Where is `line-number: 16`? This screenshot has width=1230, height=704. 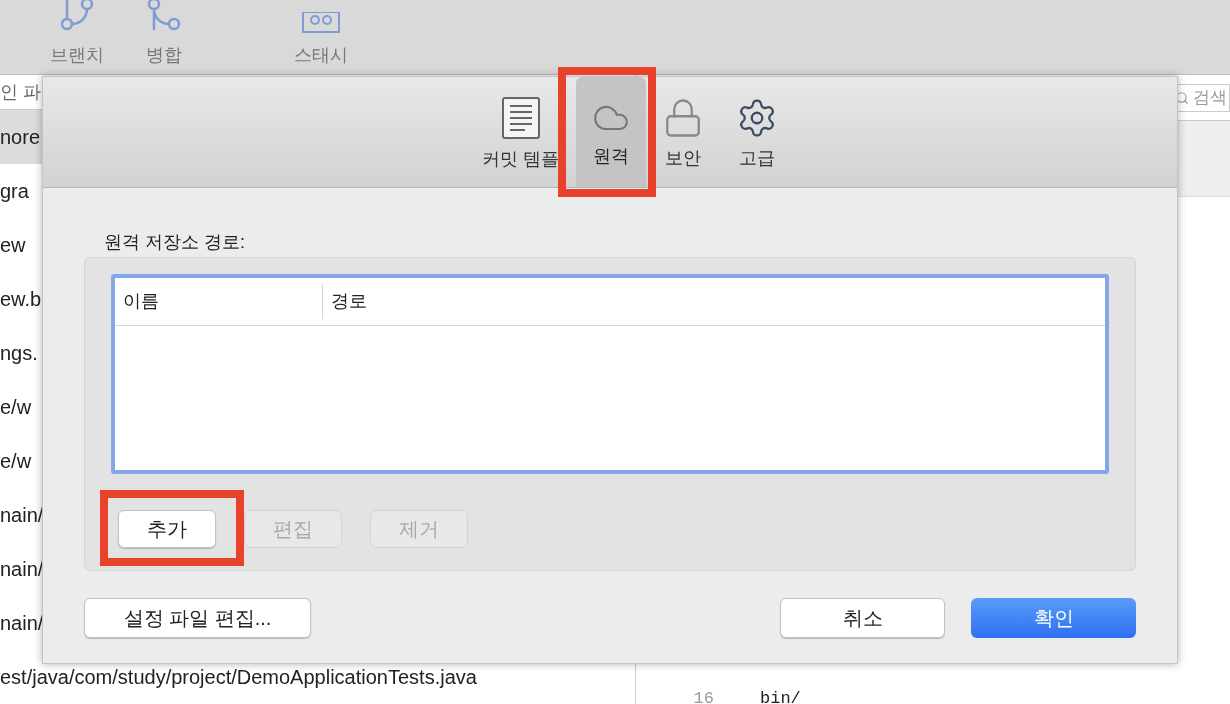 line-number: 16 is located at coordinates (703, 697).